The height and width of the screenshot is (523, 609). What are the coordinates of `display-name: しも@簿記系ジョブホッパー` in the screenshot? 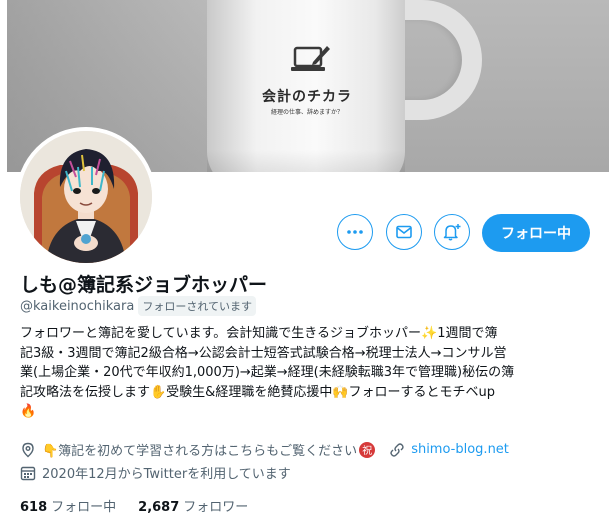 It's located at (144, 285).